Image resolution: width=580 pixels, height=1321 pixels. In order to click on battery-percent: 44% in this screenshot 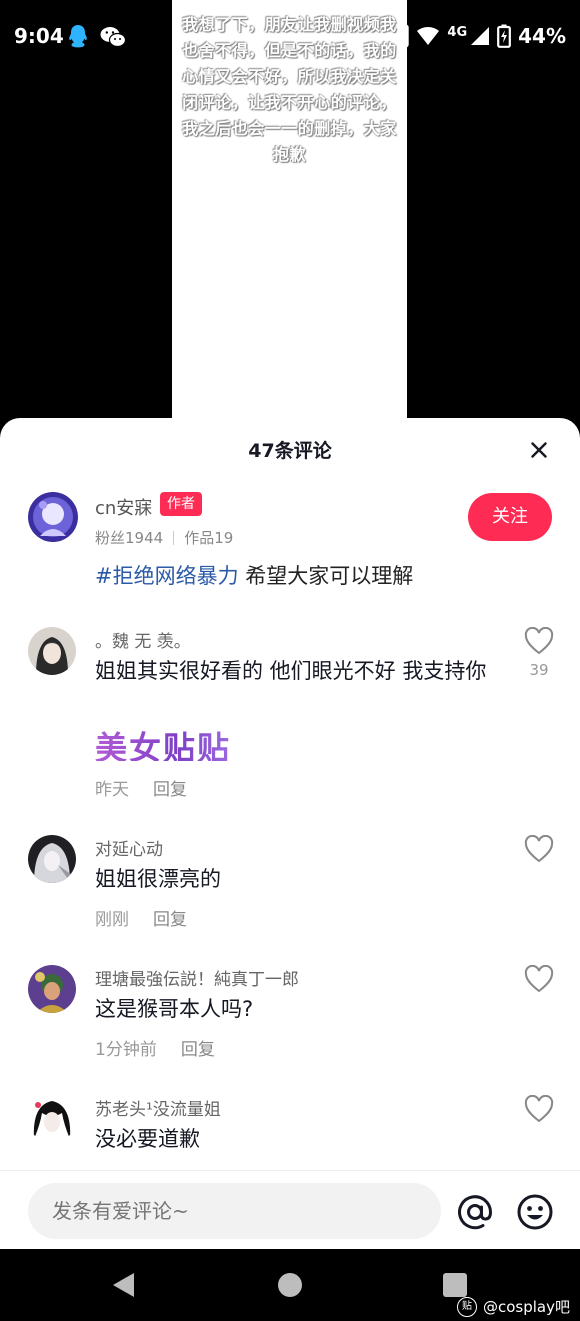, I will do `click(542, 36)`.